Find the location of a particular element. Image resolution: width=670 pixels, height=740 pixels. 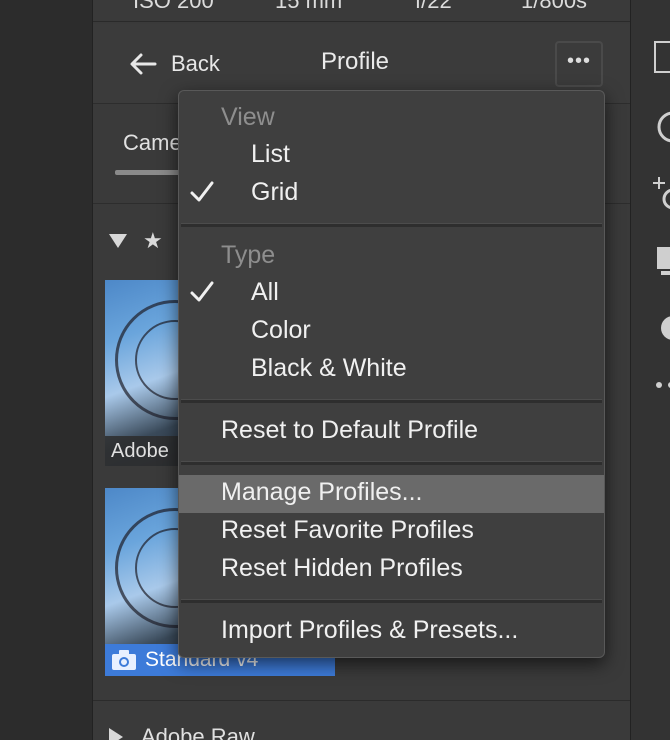

menu-item-reset-hidden: Reset Hidden Profiles is located at coordinates (391, 570).